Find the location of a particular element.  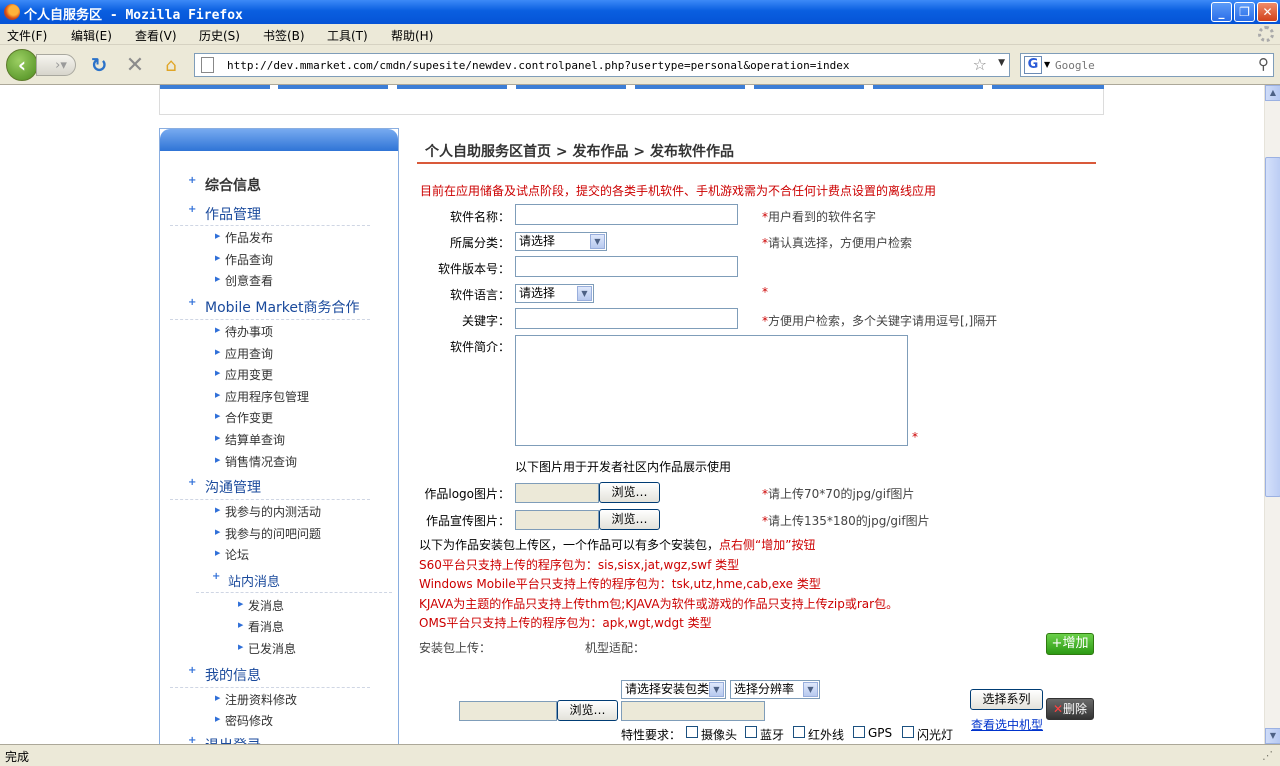

menu-bookmarks: 书签(B) is located at coordinates (284, 35).